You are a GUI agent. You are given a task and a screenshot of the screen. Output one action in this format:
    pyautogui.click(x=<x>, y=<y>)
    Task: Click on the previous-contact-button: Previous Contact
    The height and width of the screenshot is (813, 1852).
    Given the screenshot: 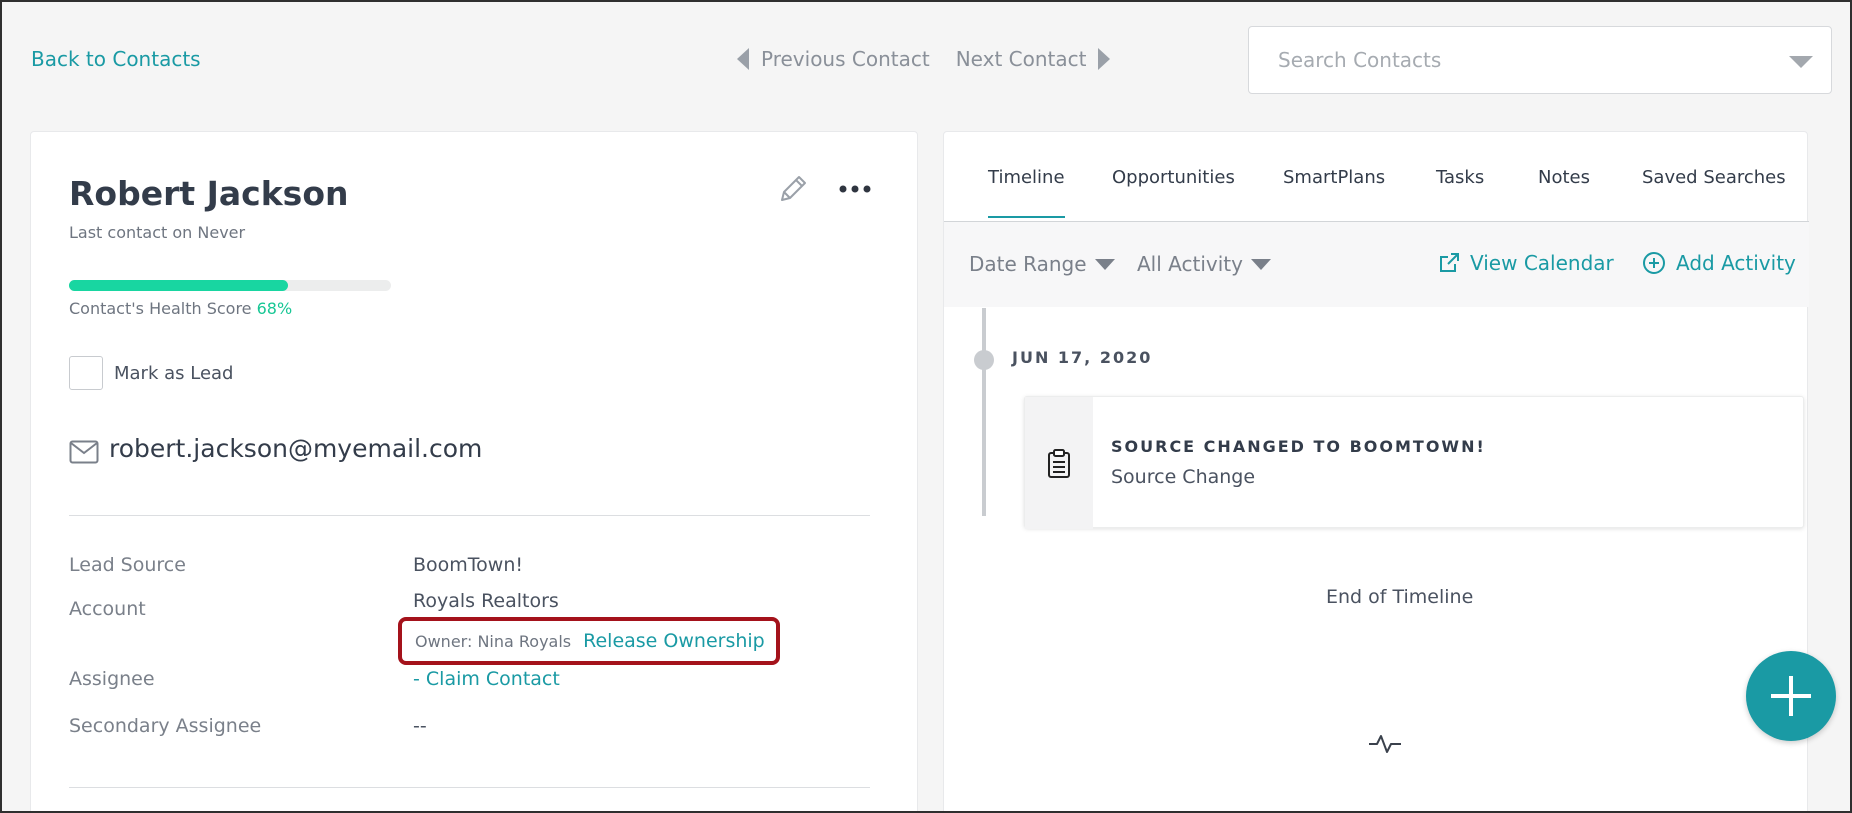 What is the action you would take?
    pyautogui.click(x=833, y=59)
    